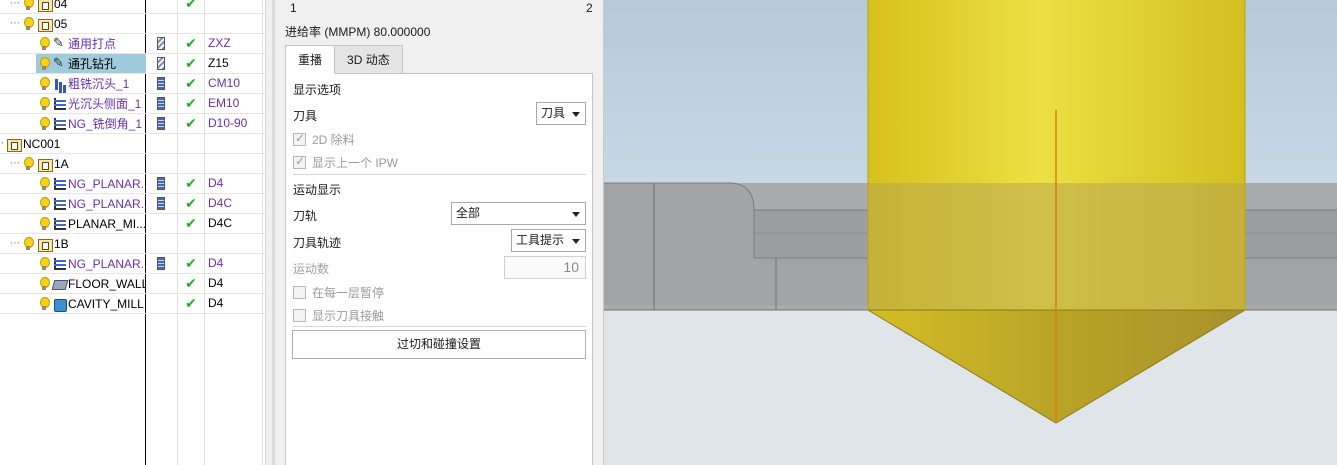  Describe the element at coordinates (42, 143) in the screenshot. I see `operation-name: NC001` at that location.